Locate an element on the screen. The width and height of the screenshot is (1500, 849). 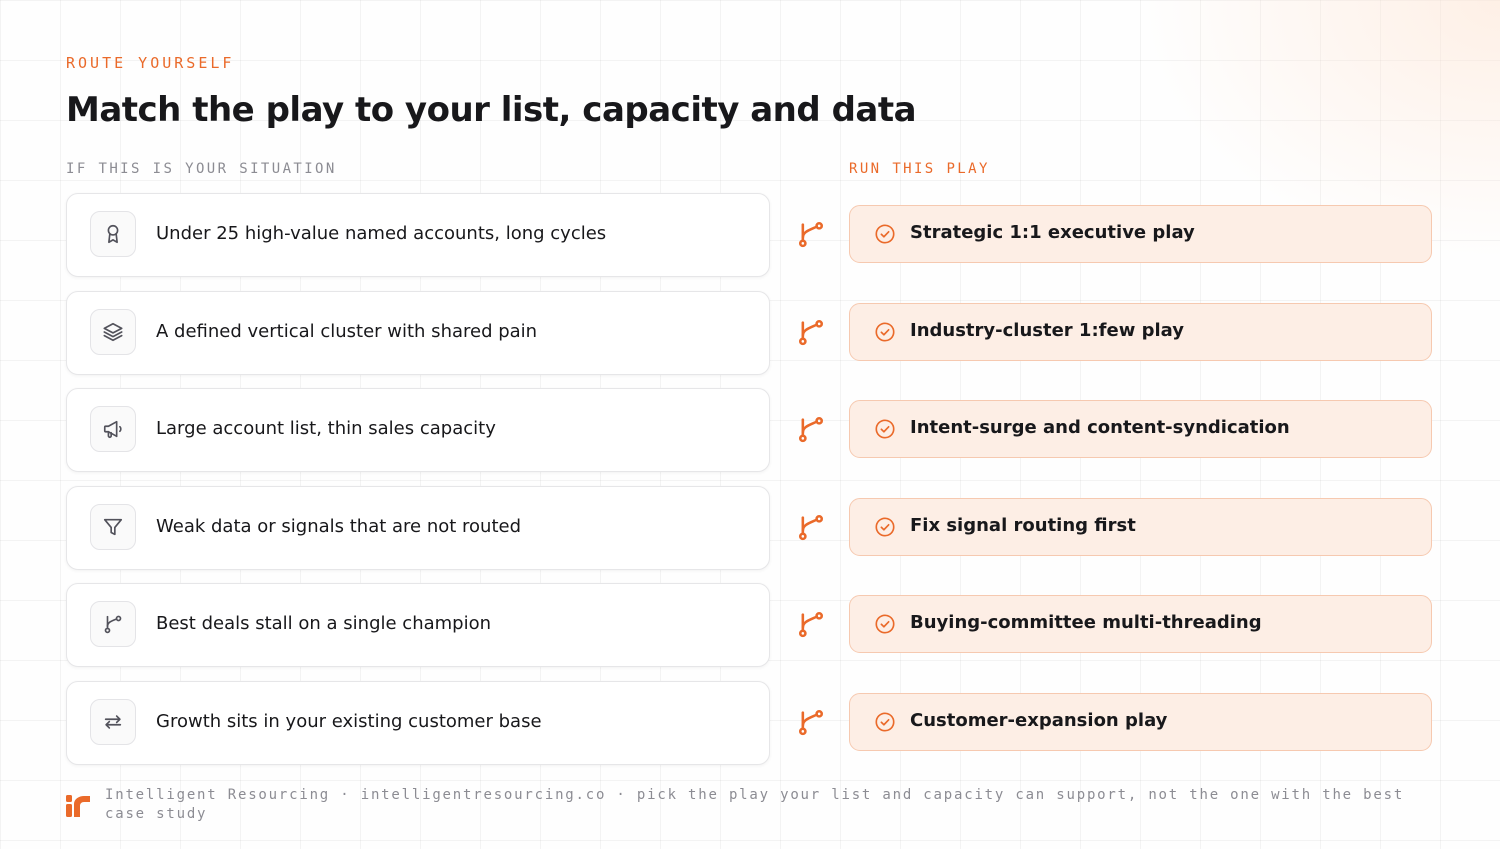
situation-text: Weak data or signals that are not routed is located at coordinates (339, 526).